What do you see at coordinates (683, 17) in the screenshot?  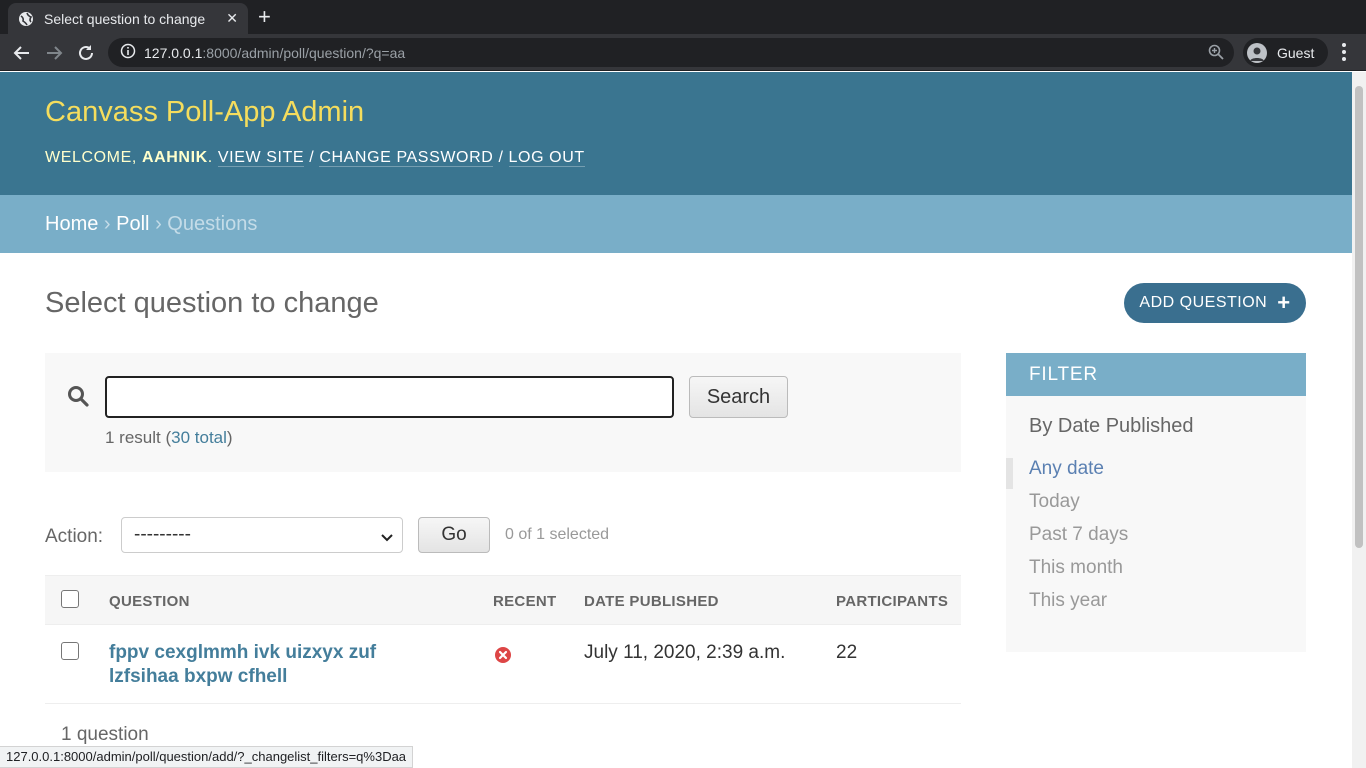 I see `browser-tab-strip: Select question to change ✕ +` at bounding box center [683, 17].